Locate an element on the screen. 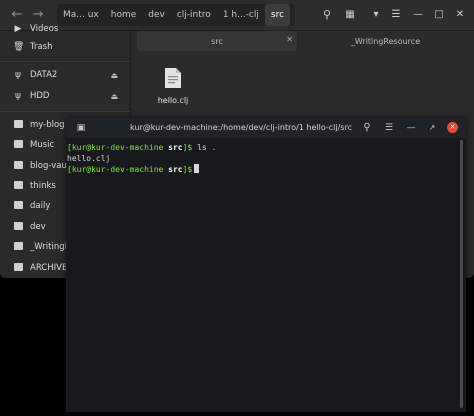 This screenshot has height=416, width=474. tab-label: _WritingResource is located at coordinates (385, 41).